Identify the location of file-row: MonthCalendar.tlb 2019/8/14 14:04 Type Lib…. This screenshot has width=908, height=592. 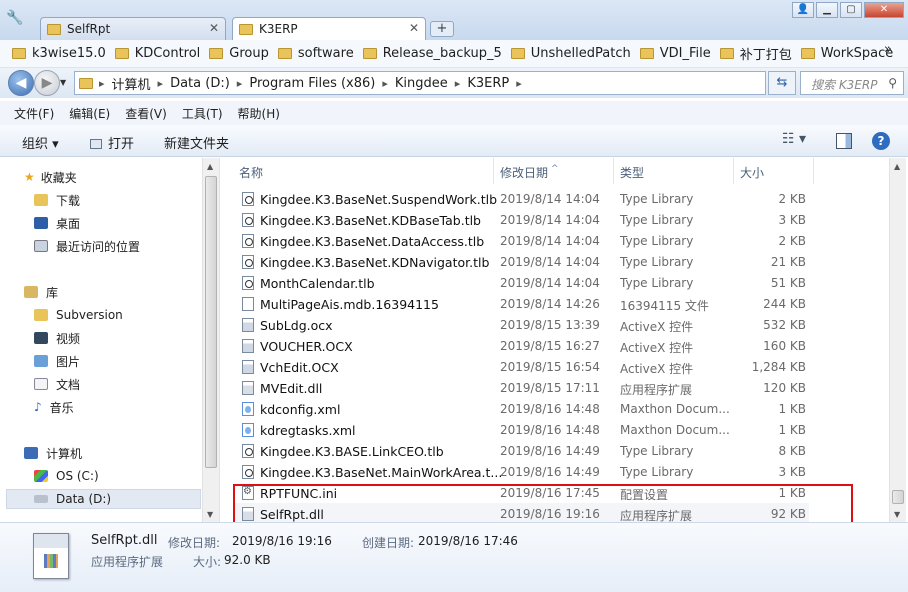
(521, 282).